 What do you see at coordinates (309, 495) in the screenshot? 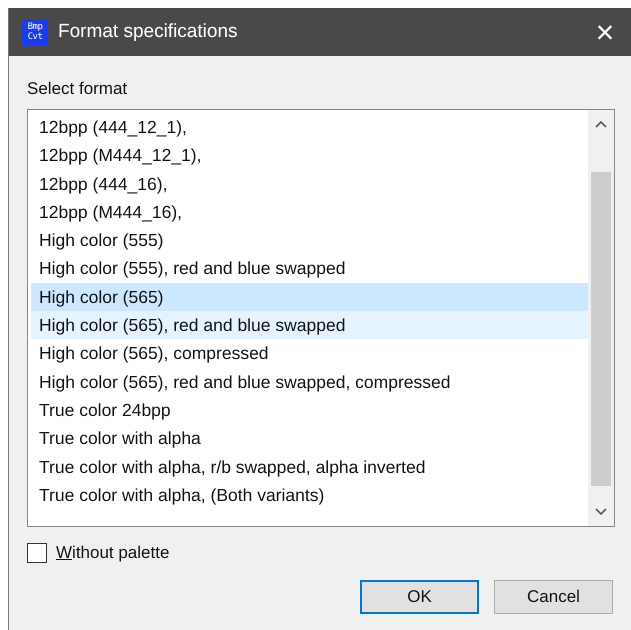
I see `list-item: True color with alpha, (Both variants)` at bounding box center [309, 495].